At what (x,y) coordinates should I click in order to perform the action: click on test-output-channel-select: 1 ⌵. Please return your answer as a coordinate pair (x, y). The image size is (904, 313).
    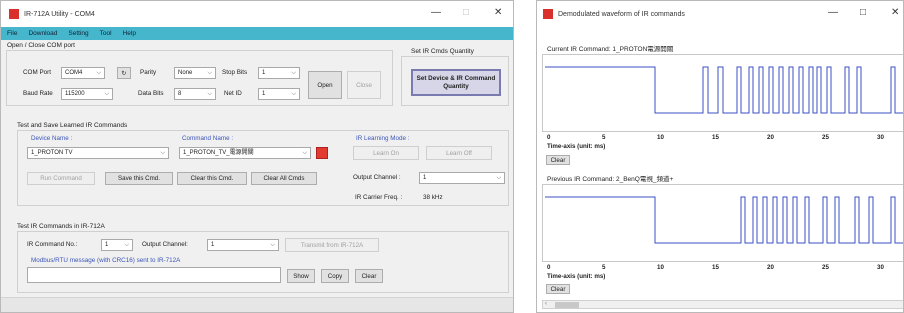
    Looking at the image, I should click on (243, 245).